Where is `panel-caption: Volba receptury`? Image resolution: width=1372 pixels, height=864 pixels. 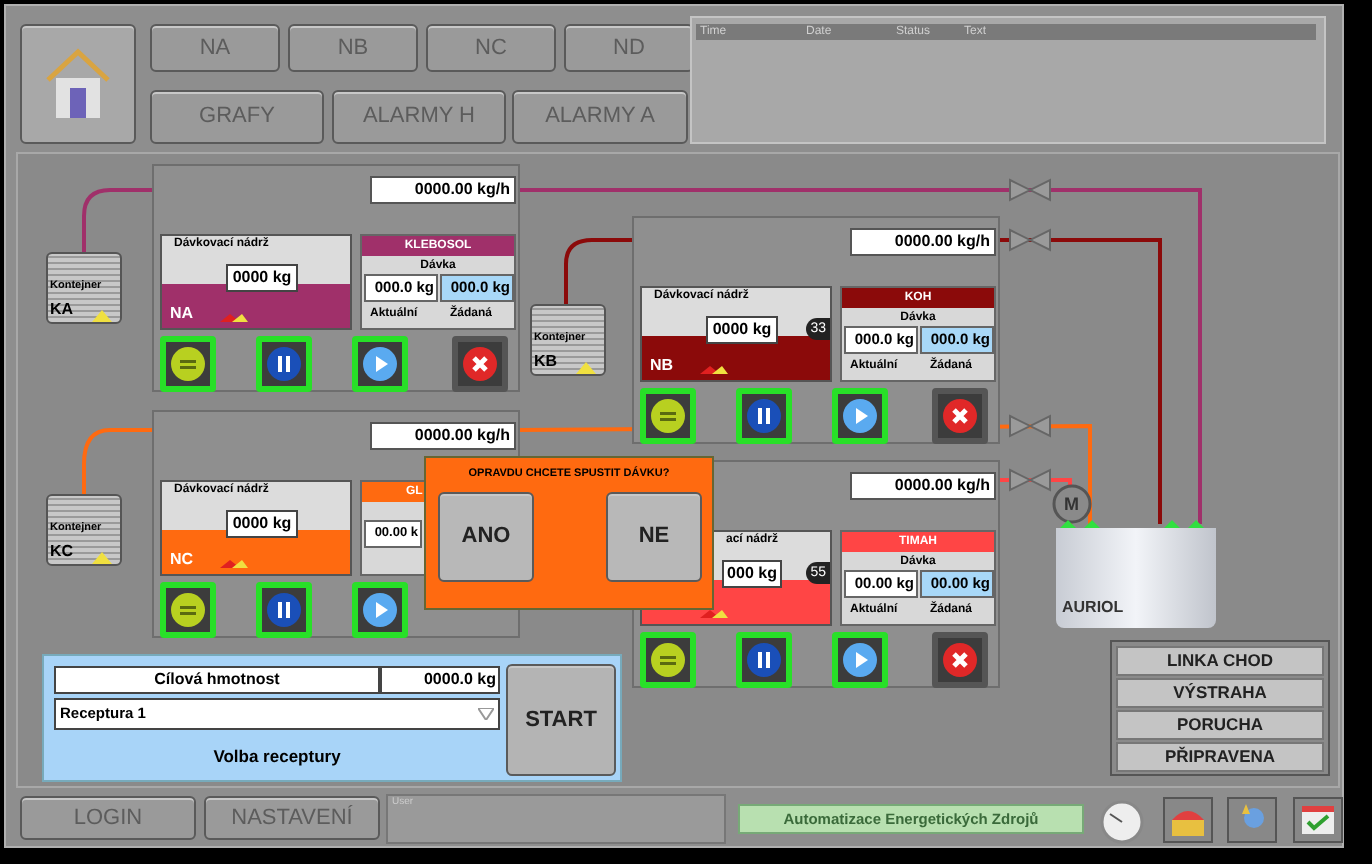
panel-caption: Volba receptury is located at coordinates (277, 757).